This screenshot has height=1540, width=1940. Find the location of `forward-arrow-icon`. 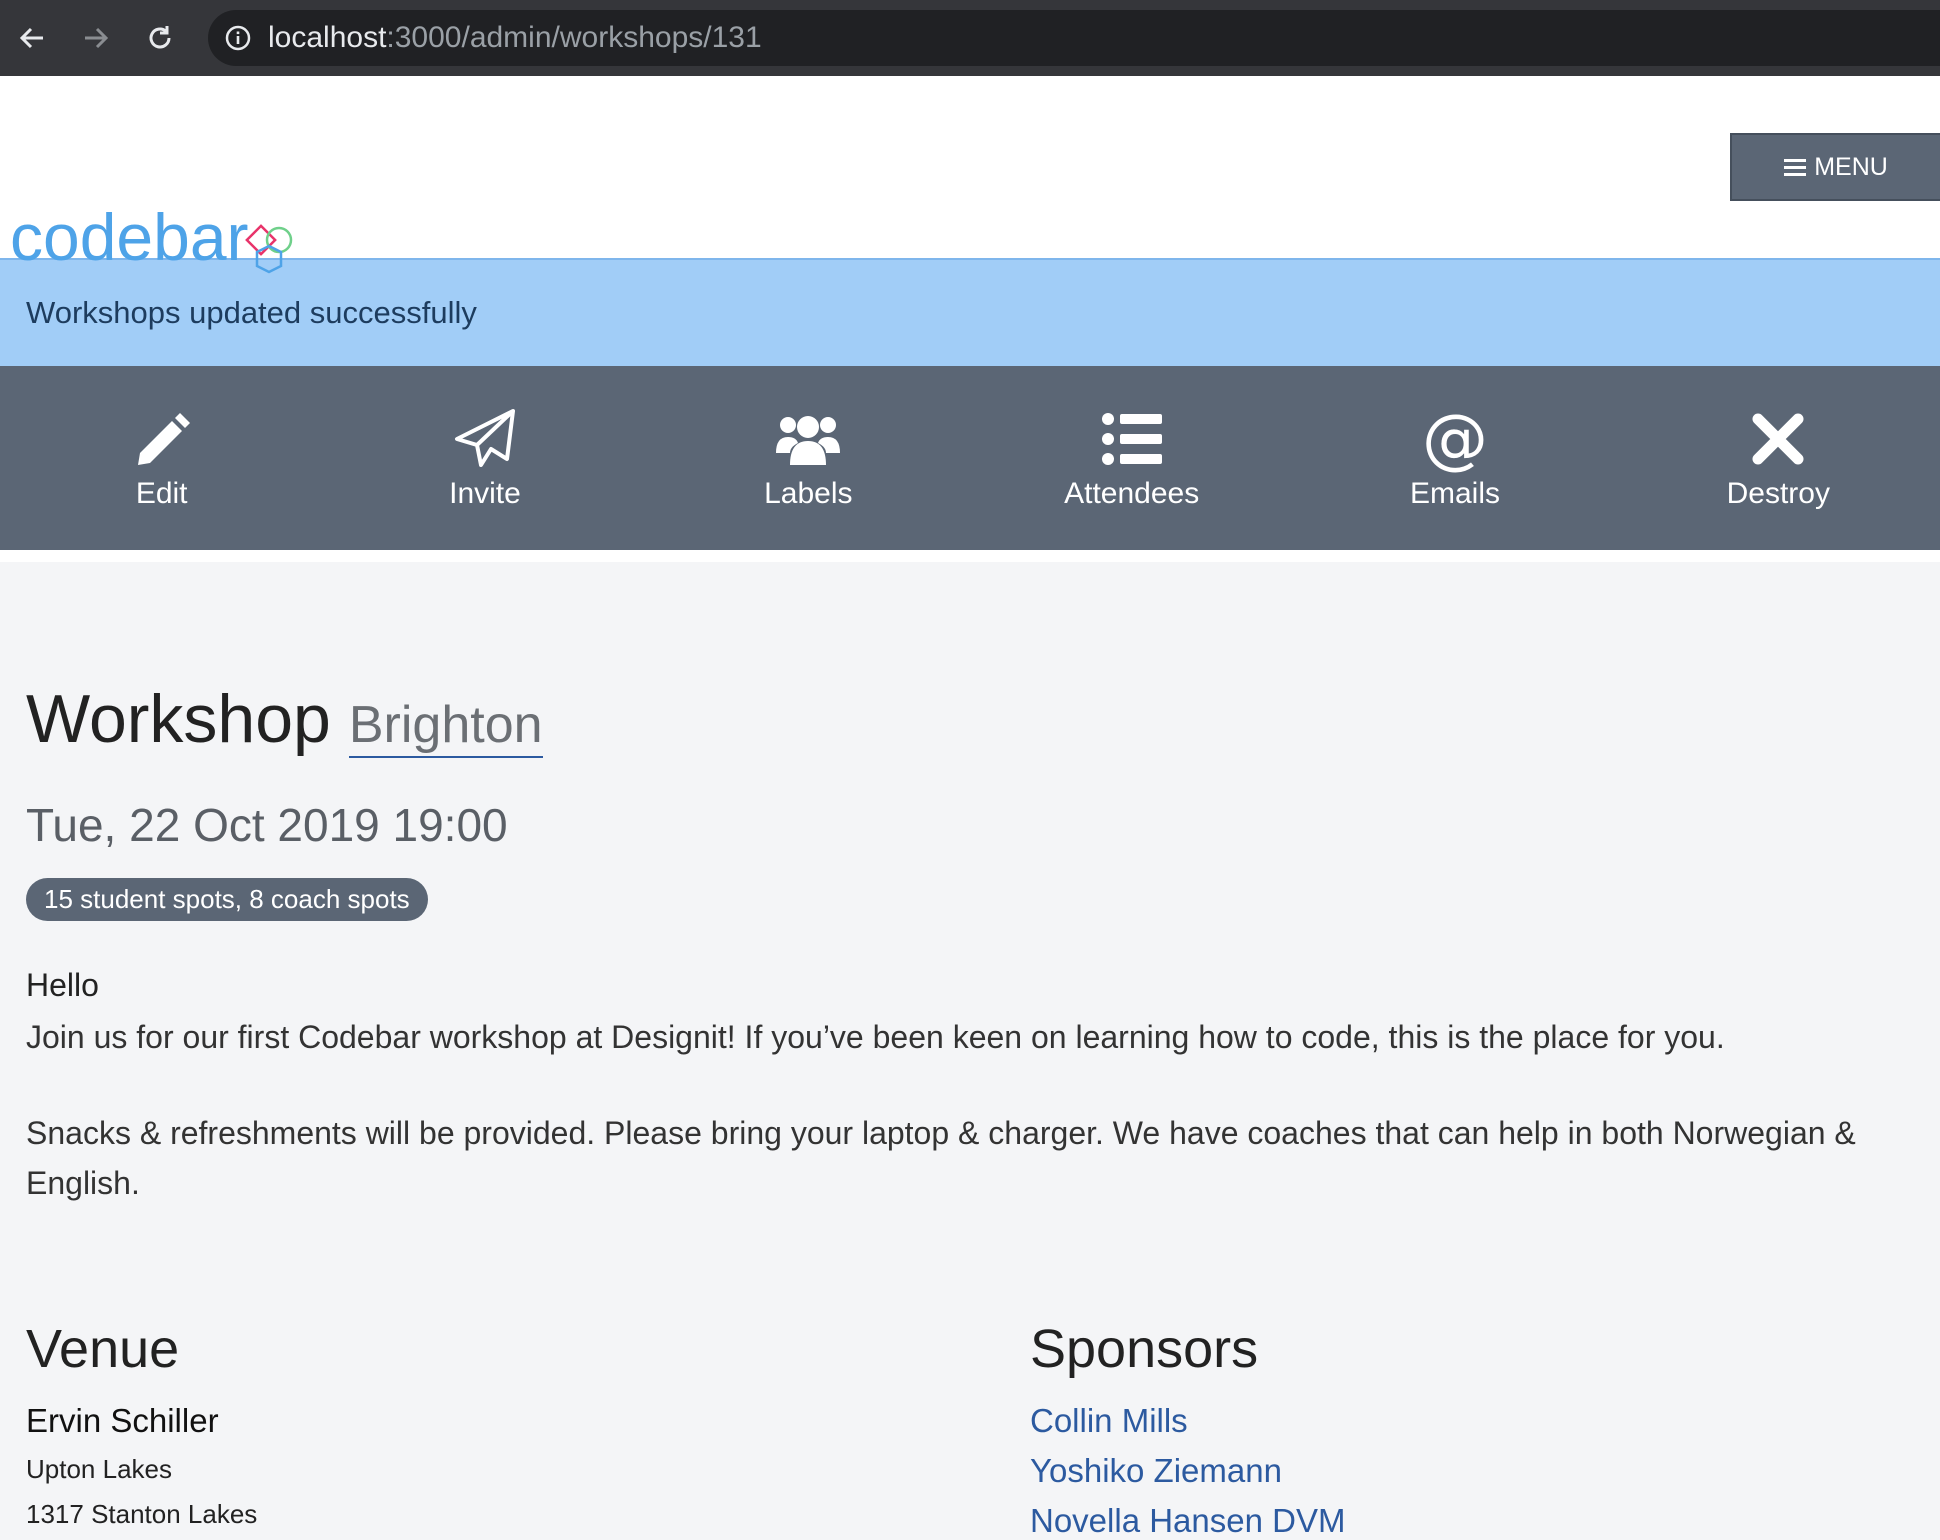

forward-arrow-icon is located at coordinates (97, 38).